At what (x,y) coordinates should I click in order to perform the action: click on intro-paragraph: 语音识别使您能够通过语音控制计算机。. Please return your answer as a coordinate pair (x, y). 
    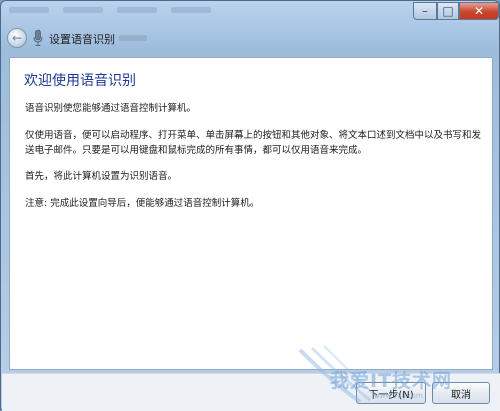
    Looking at the image, I should click on (111, 108).